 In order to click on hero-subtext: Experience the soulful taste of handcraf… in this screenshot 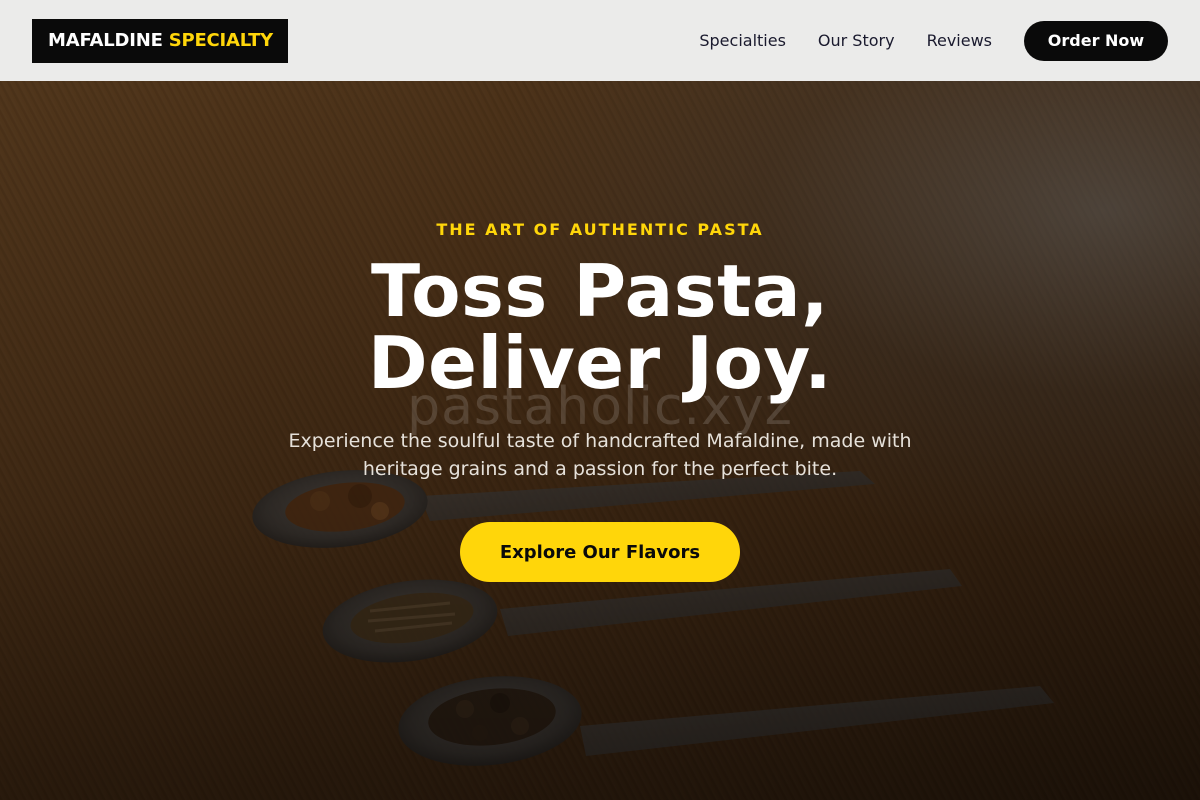, I will do `click(600, 455)`.